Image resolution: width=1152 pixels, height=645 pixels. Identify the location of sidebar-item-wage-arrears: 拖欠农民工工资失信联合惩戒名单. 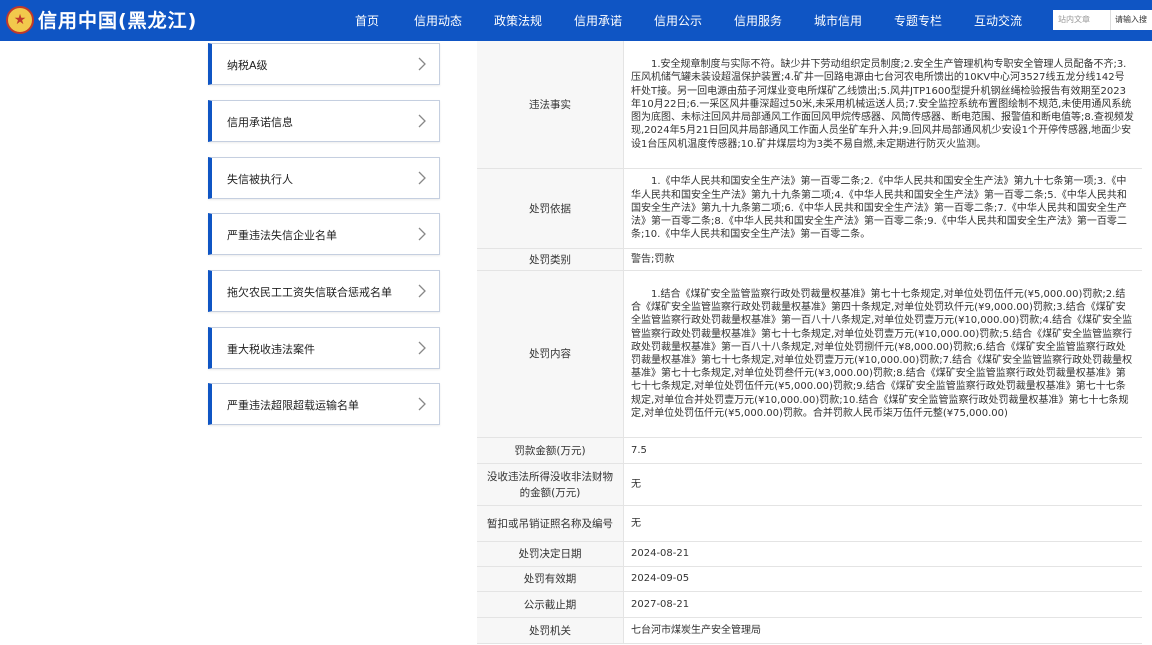
(324, 291).